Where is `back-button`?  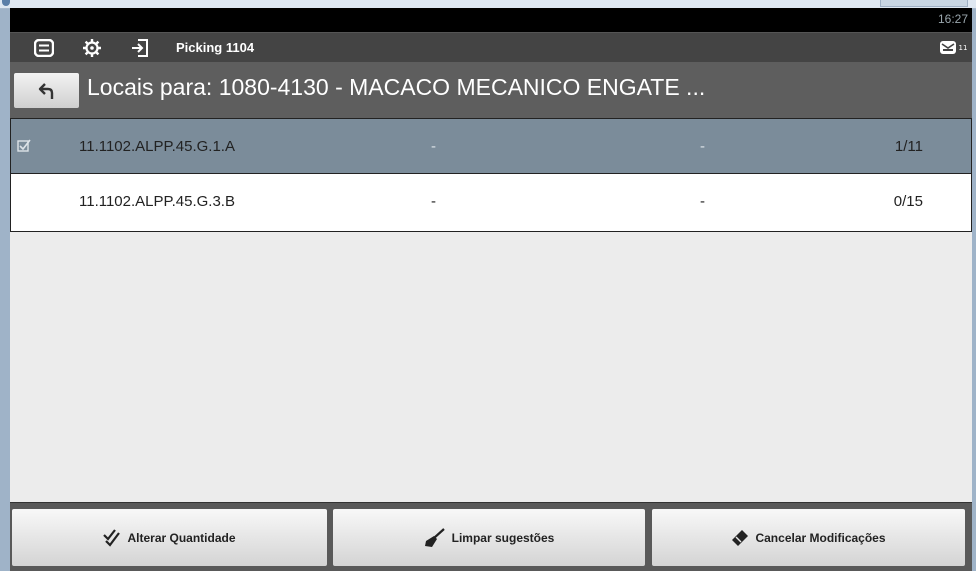 back-button is located at coordinates (46, 90).